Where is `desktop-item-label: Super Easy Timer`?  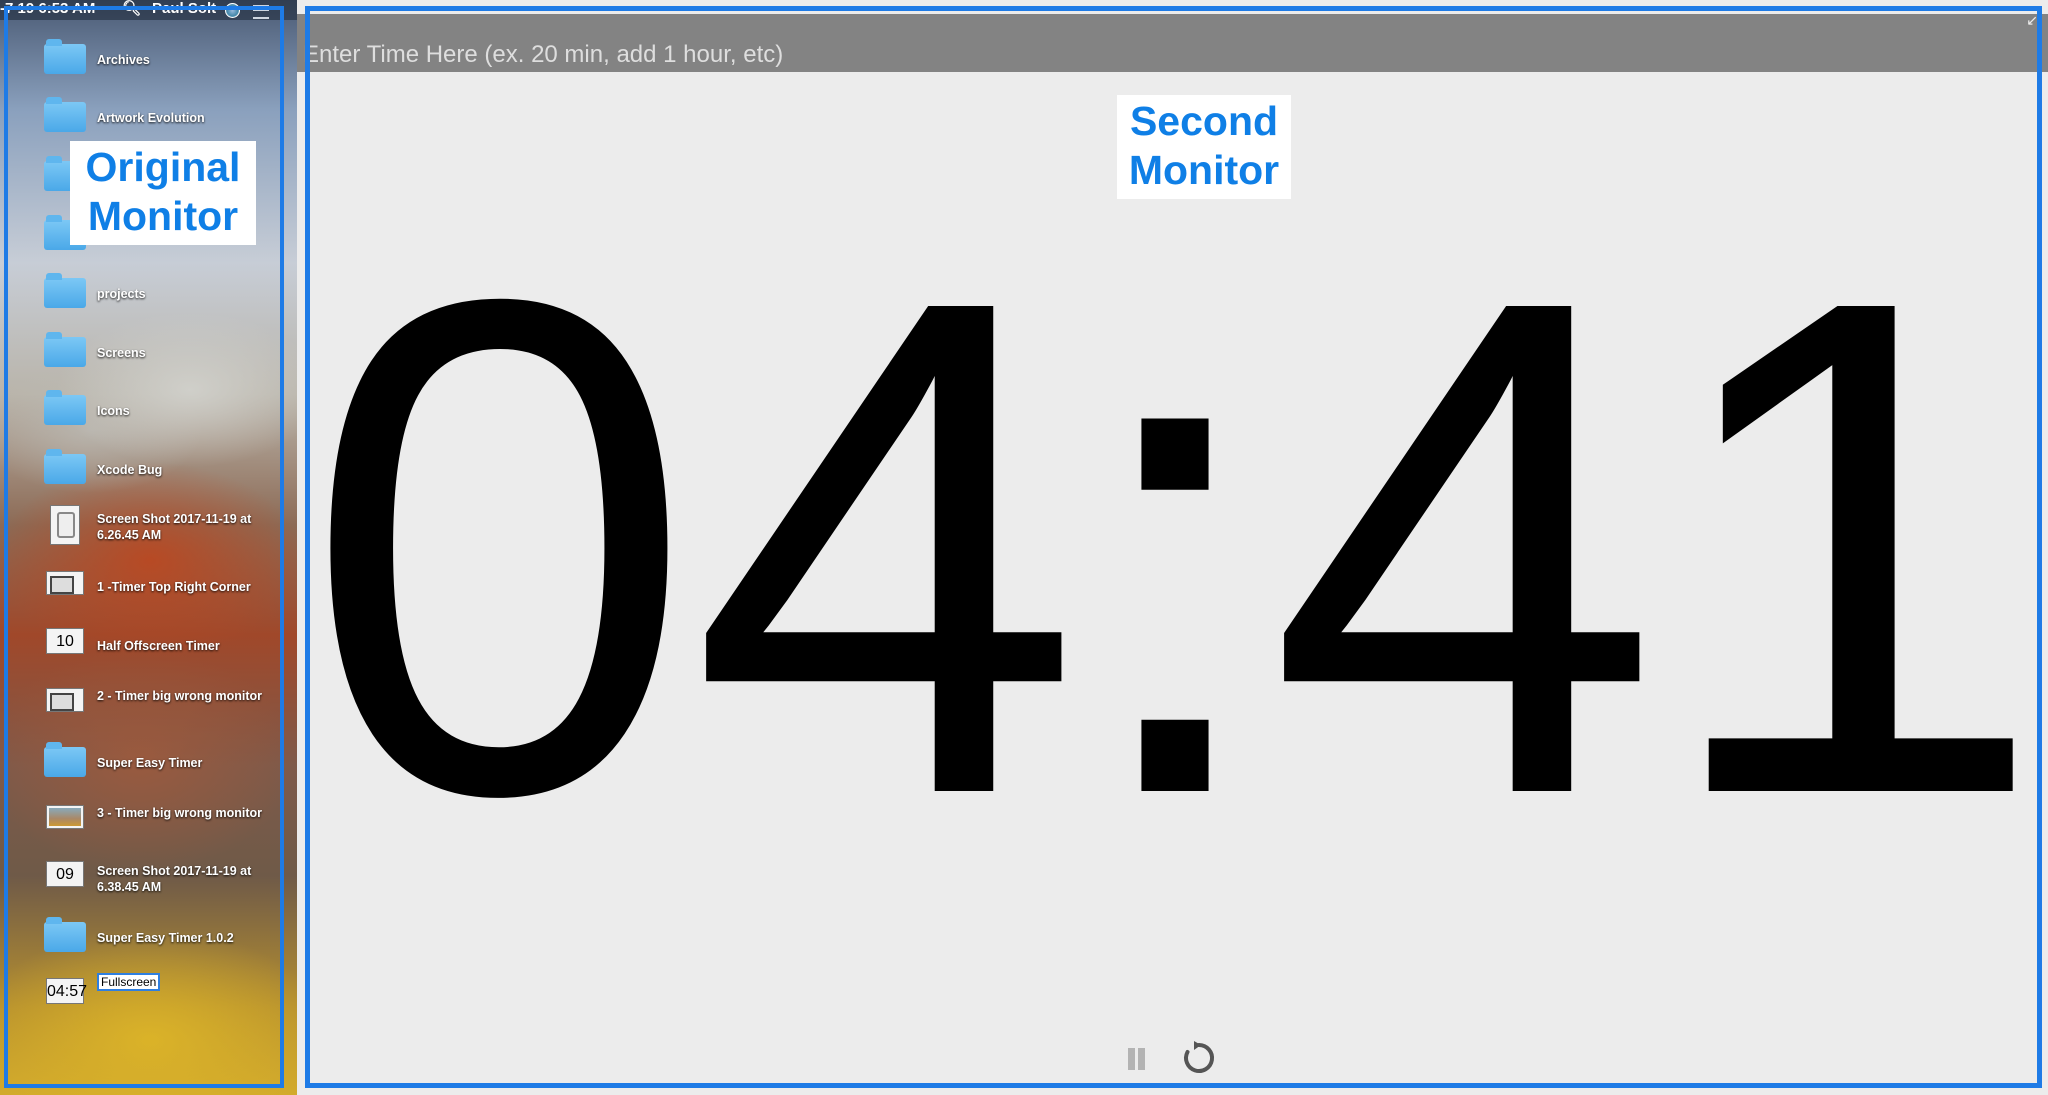 desktop-item-label: Super Easy Timer is located at coordinates (150, 763).